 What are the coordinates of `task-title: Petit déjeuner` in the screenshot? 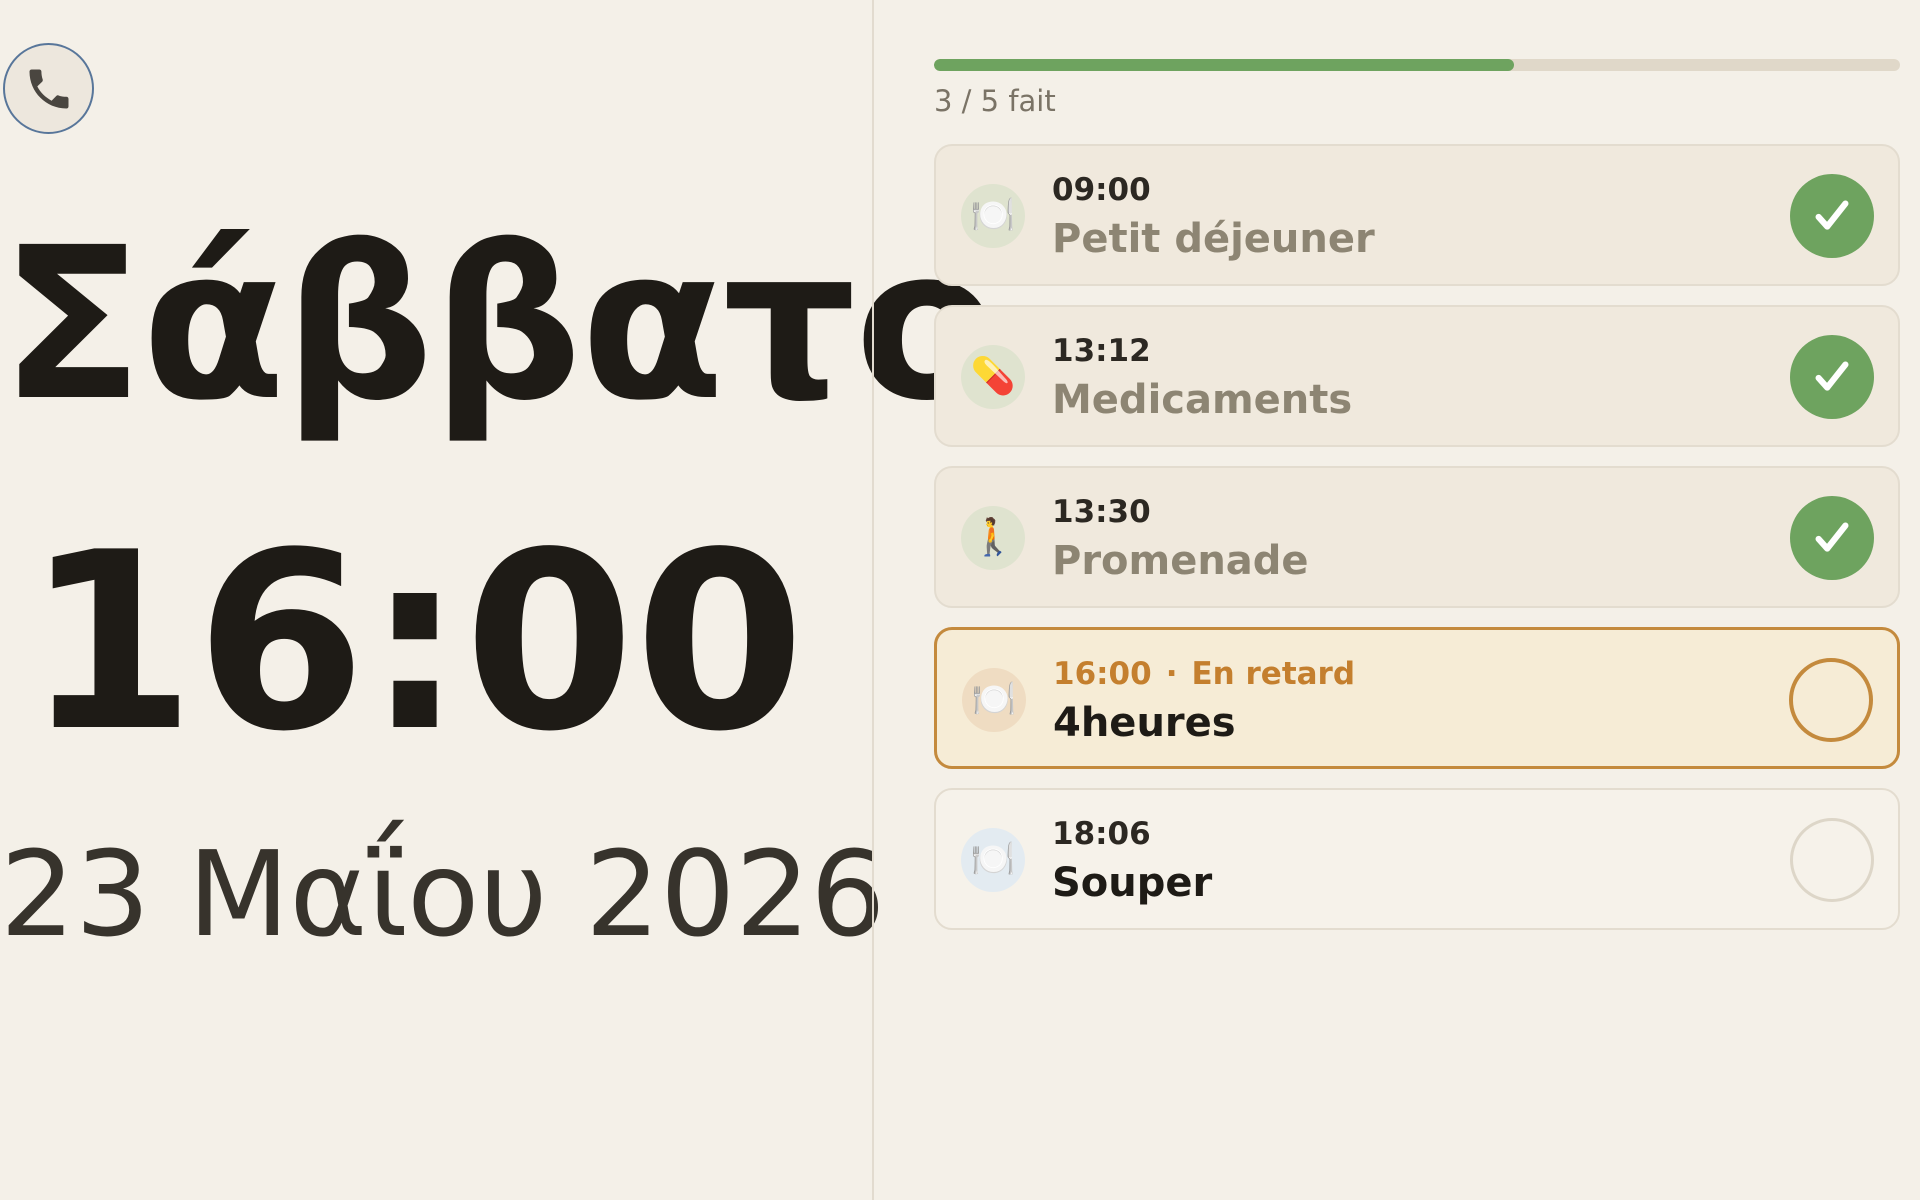 It's located at (1213, 239).